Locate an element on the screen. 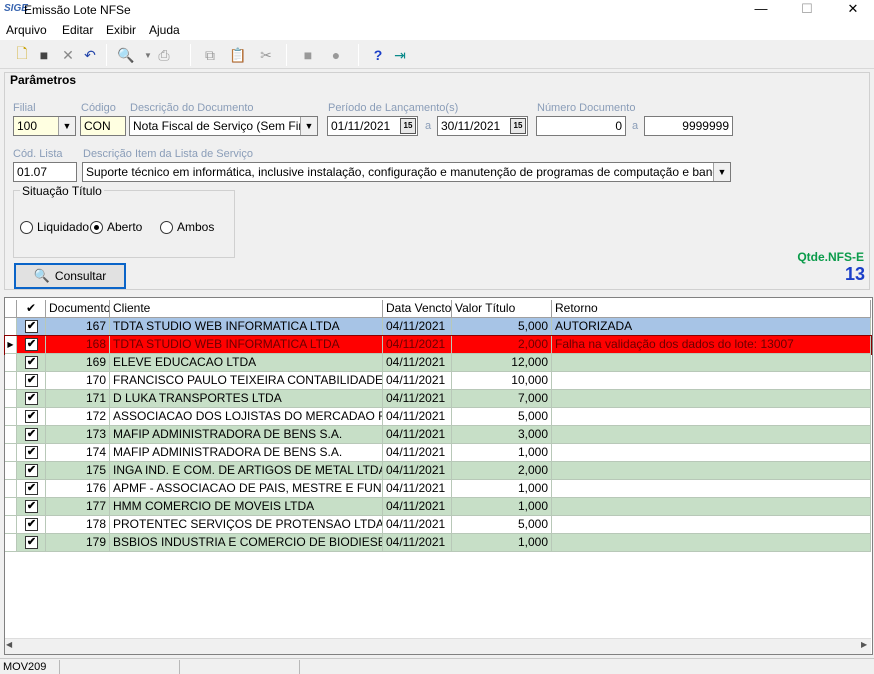 The height and width of the screenshot is (674, 874). copy-icon: ⧉ is located at coordinates (210, 55).